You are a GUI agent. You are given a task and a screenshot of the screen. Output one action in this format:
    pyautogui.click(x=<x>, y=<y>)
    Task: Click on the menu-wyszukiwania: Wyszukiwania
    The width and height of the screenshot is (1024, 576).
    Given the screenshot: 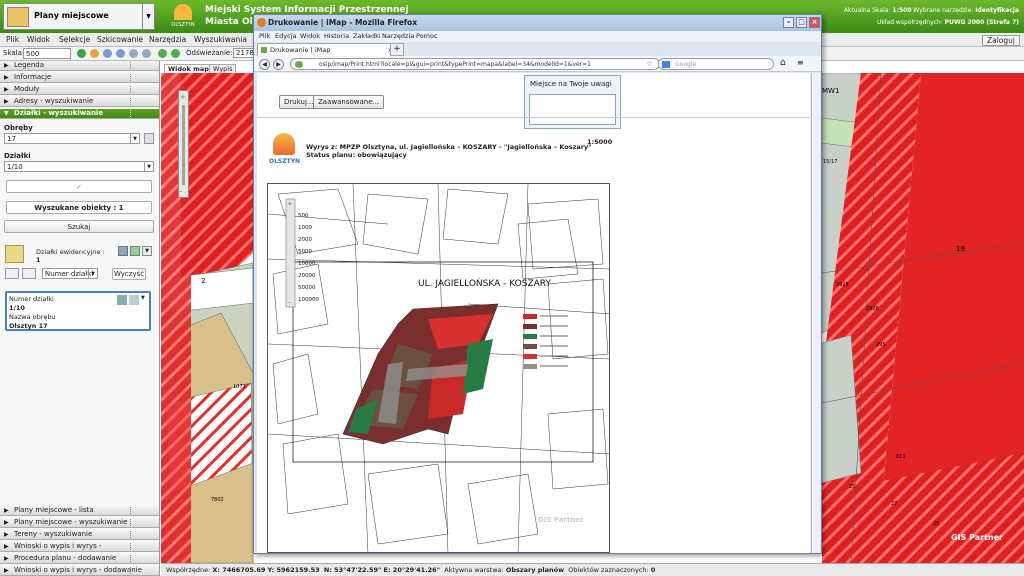 What is the action you would take?
    pyautogui.click(x=220, y=39)
    